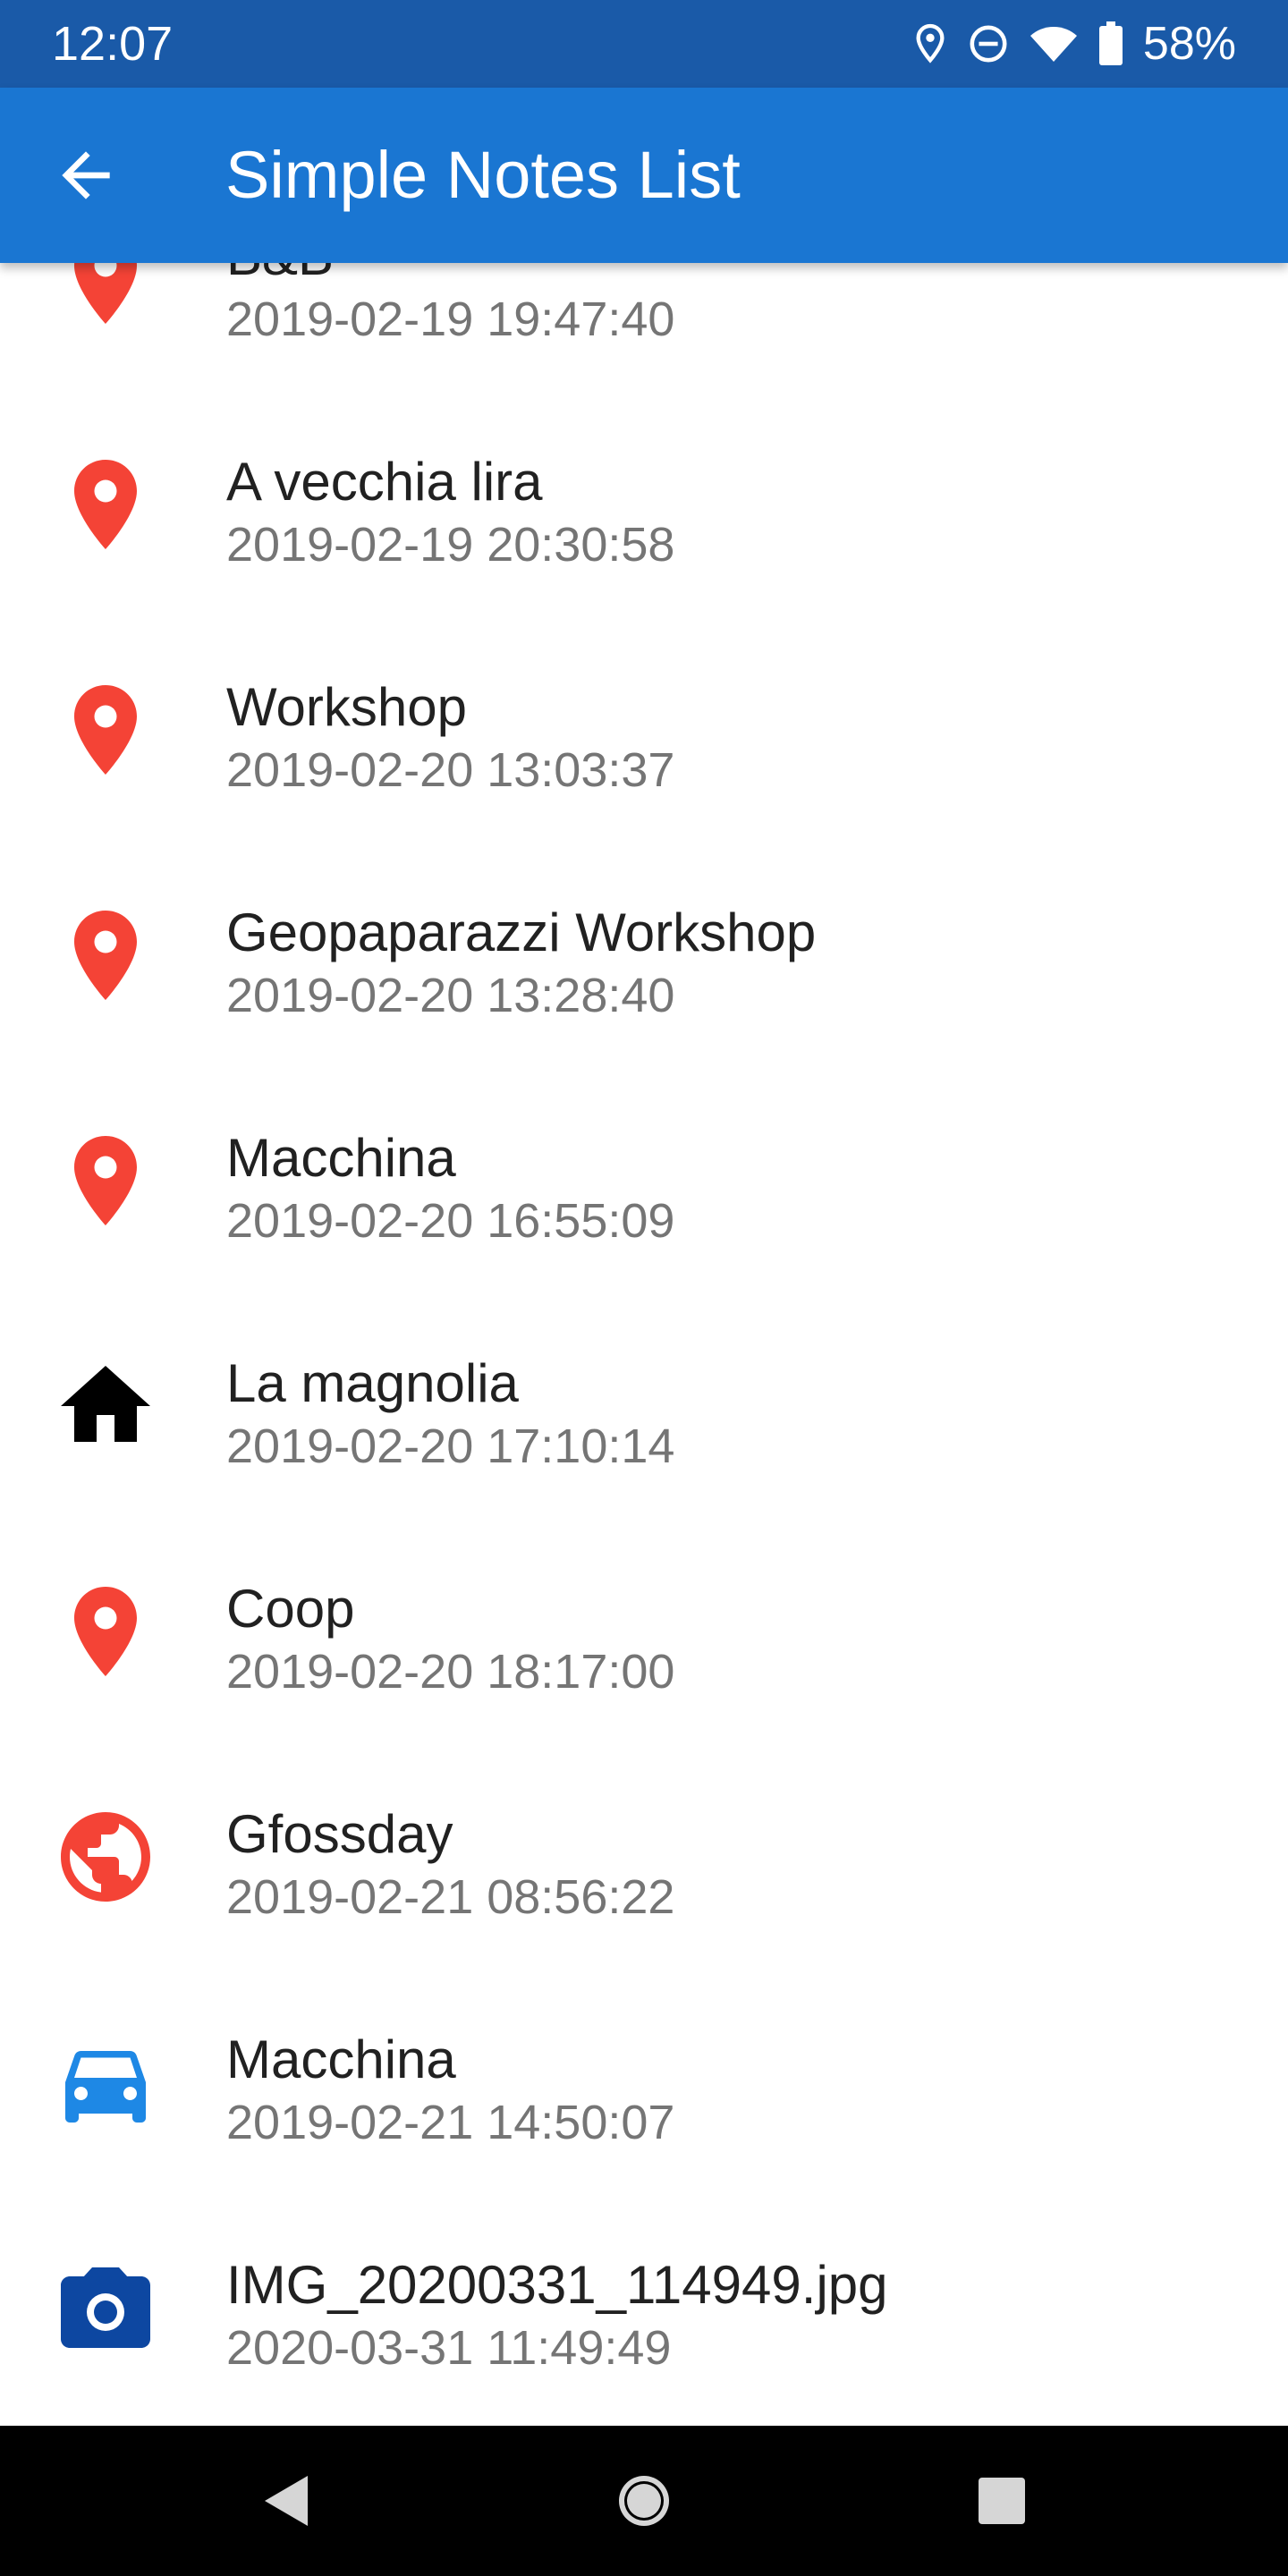 Image resolution: width=1288 pixels, height=2576 pixels. Describe the element at coordinates (450, 1446) in the screenshot. I see `note-date: 2019-02-20 17:10:14` at that location.